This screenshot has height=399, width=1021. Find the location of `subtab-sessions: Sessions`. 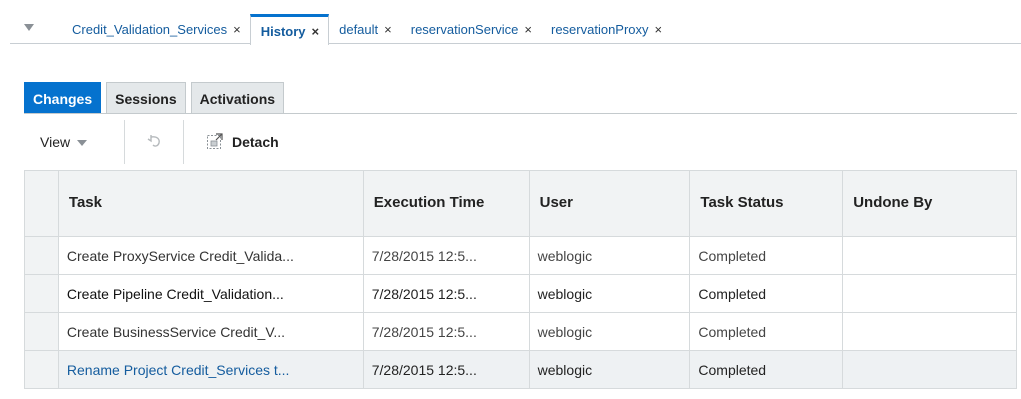

subtab-sessions: Sessions is located at coordinates (146, 98).